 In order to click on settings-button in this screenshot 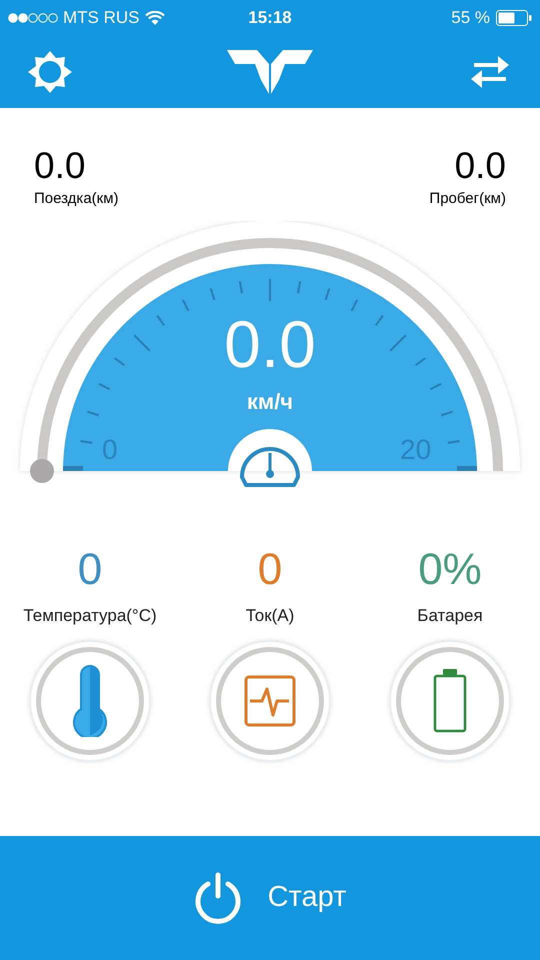, I will do `click(50, 72)`.